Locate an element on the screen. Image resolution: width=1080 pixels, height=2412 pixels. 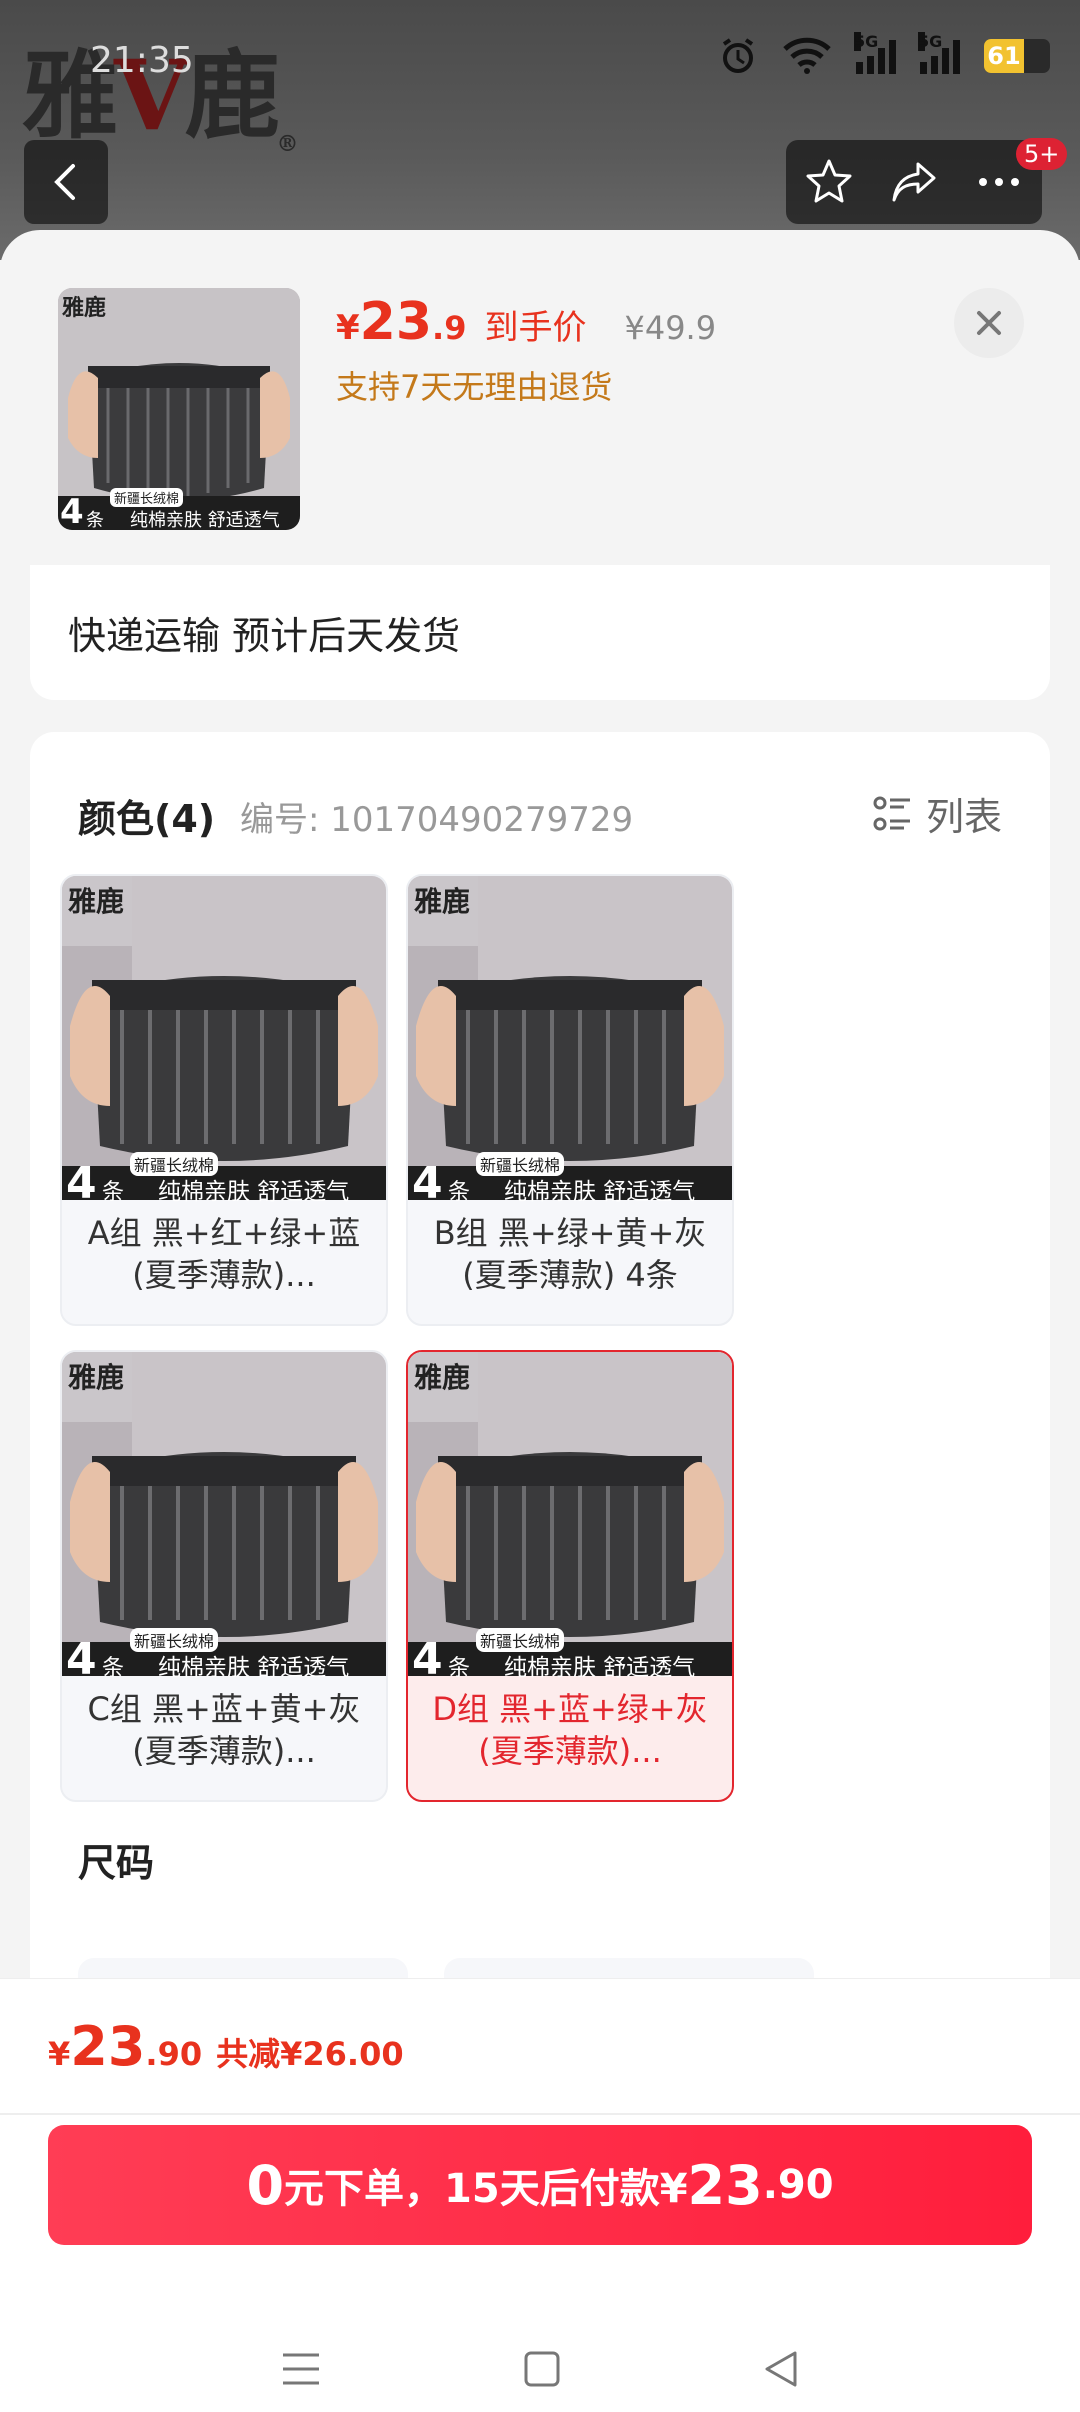
thumb-tag: 新疆长绒棉 is located at coordinates (147, 497).